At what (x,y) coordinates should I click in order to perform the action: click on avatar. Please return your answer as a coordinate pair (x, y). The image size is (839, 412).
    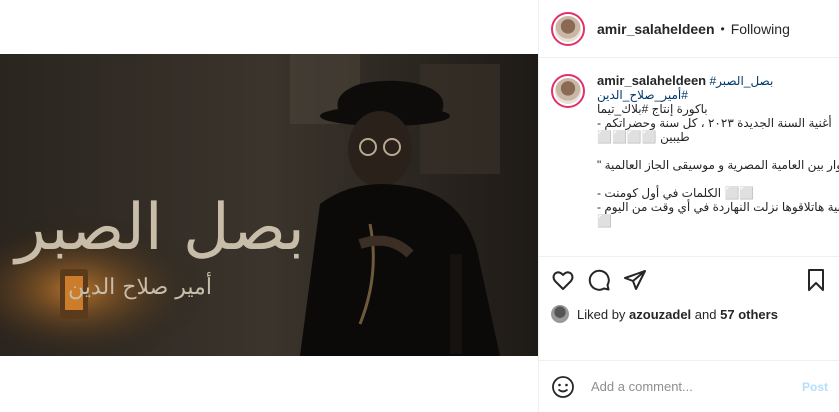
    Looking at the image, I should click on (568, 28).